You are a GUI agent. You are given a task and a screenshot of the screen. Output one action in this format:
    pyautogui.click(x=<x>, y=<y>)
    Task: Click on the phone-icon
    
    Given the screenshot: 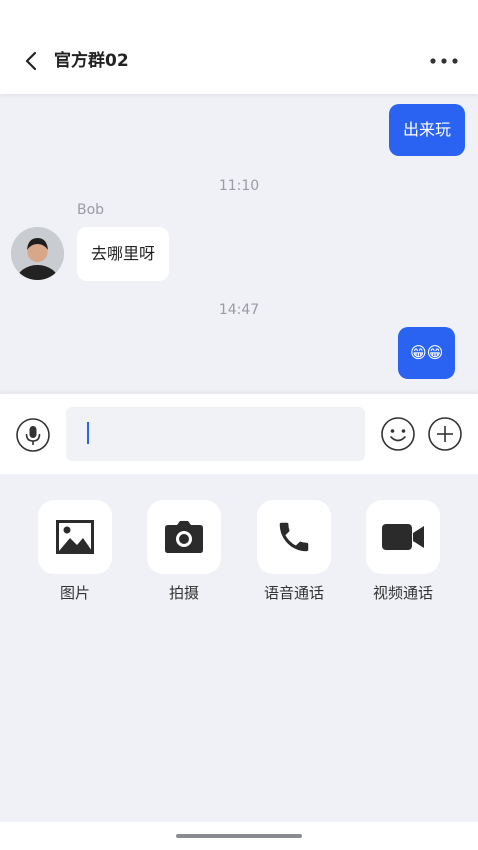 What is the action you would take?
    pyautogui.click(x=294, y=537)
    